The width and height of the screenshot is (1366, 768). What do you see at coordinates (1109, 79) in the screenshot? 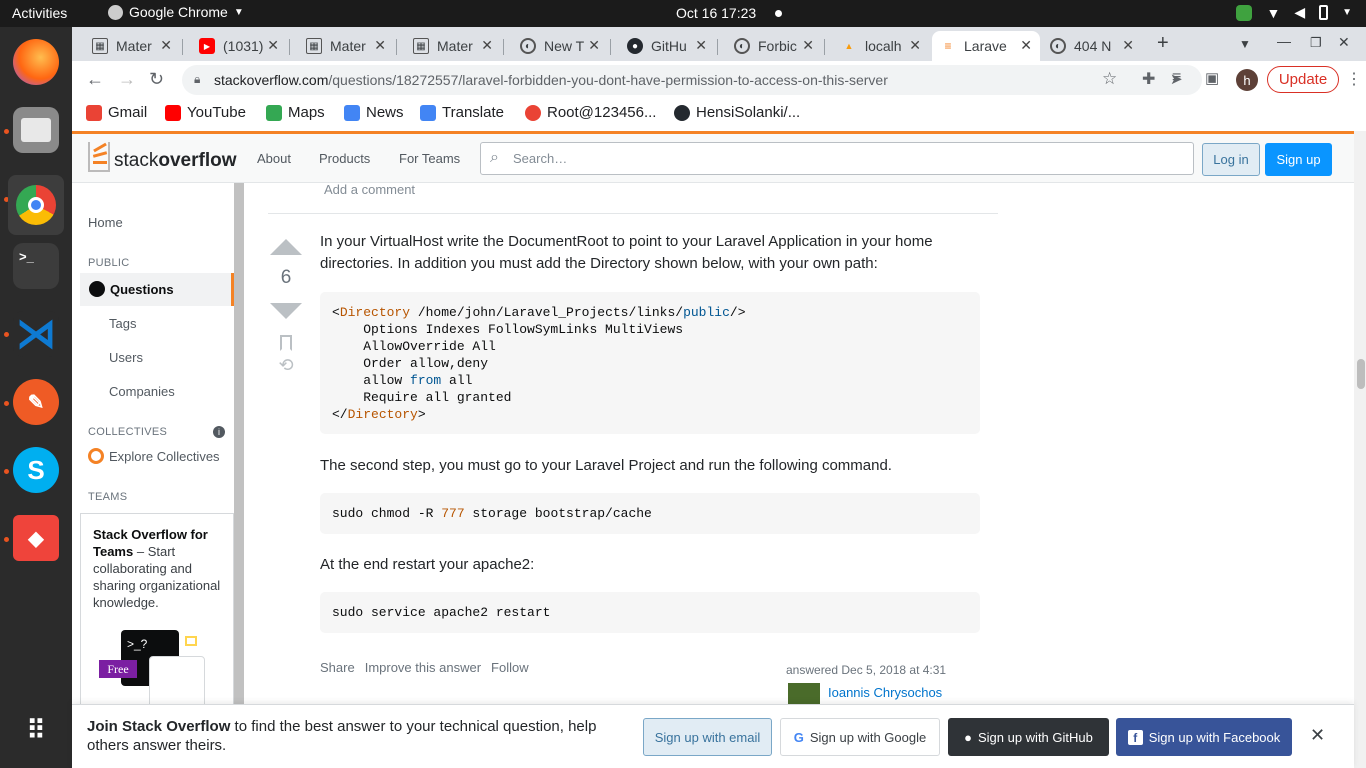
I see `star-icon: ☆` at bounding box center [1109, 79].